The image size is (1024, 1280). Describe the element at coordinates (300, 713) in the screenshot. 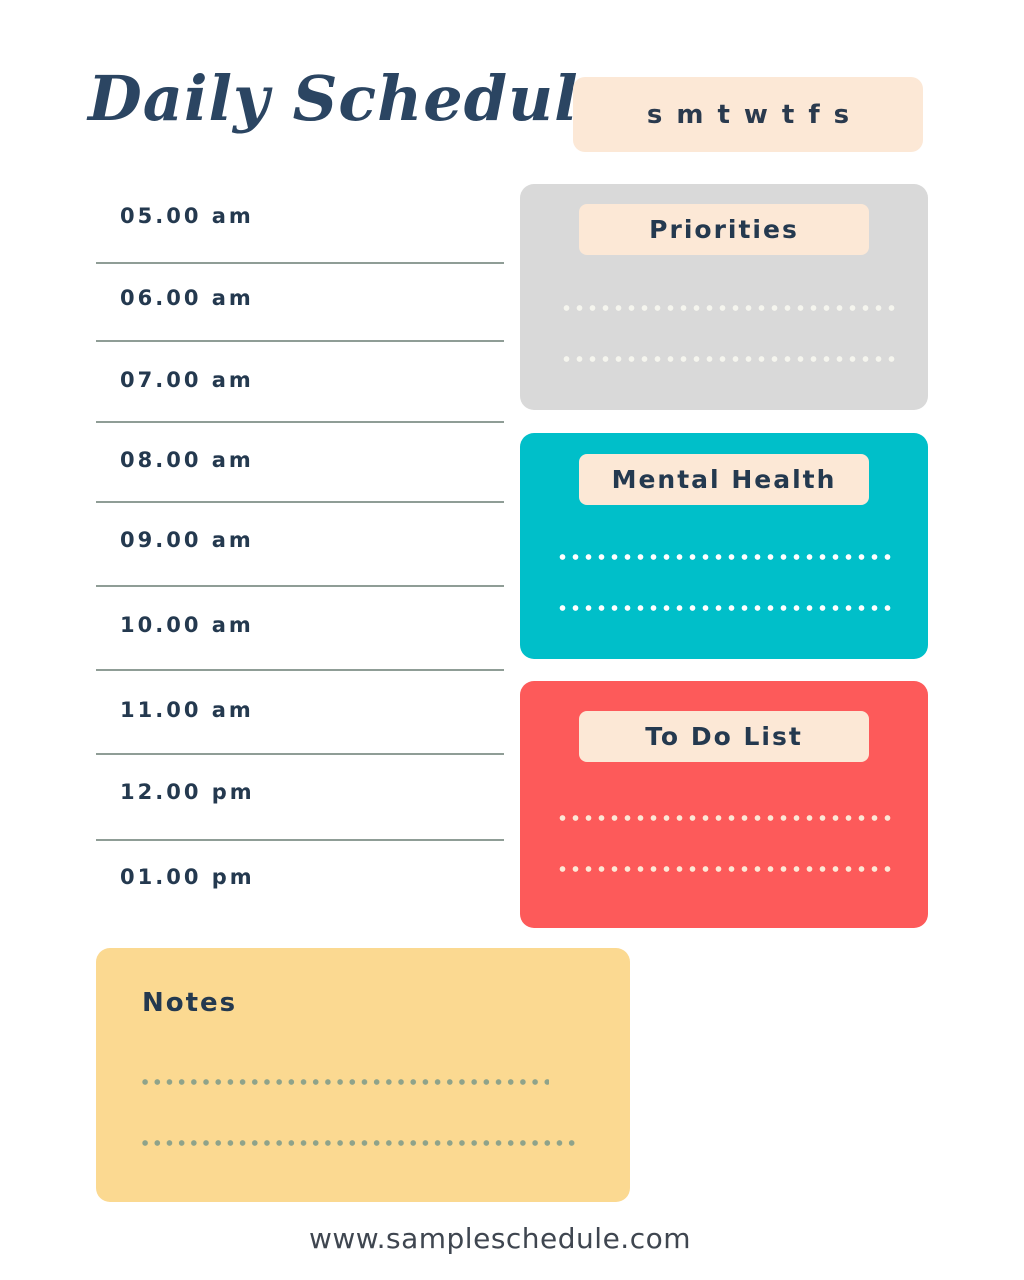

I see `time-slot: 11.00 am` at that location.